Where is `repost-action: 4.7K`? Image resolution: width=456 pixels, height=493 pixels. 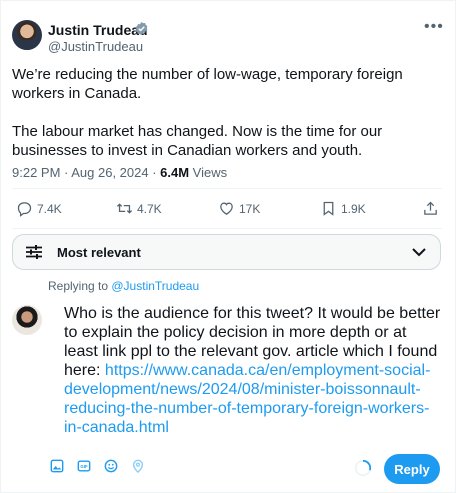 repost-action: 4.7K is located at coordinates (139, 208).